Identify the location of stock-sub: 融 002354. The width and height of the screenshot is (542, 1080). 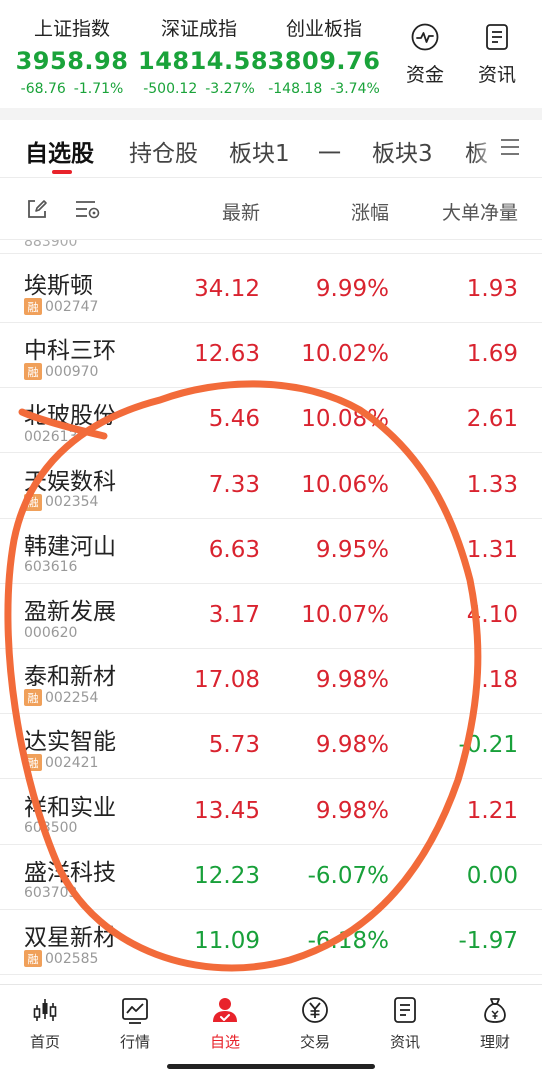
(61, 502).